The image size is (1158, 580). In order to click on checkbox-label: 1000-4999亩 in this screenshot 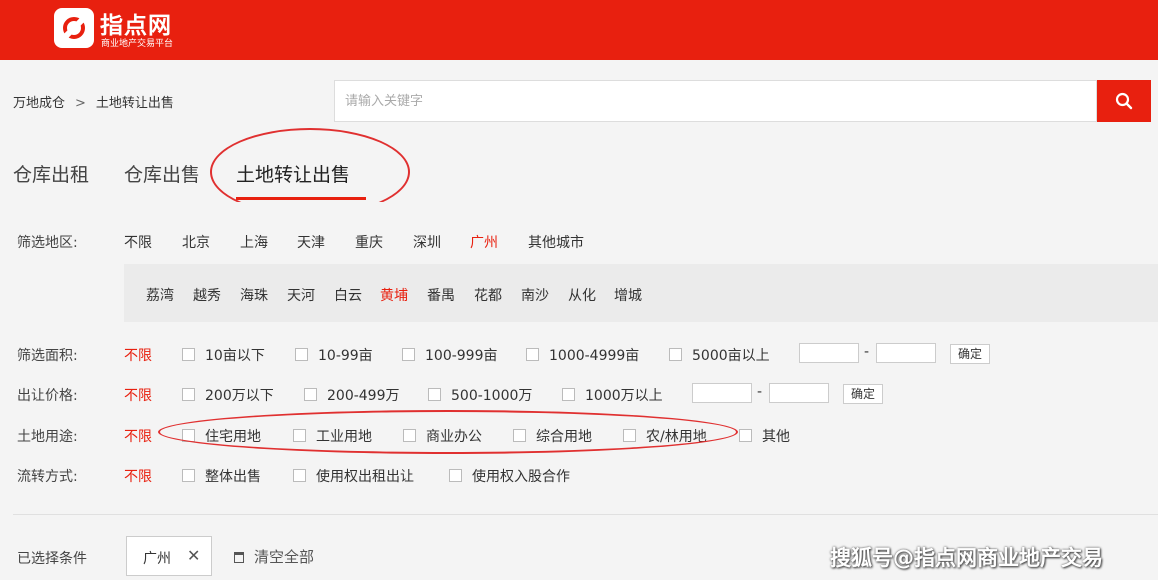, I will do `click(594, 356)`.